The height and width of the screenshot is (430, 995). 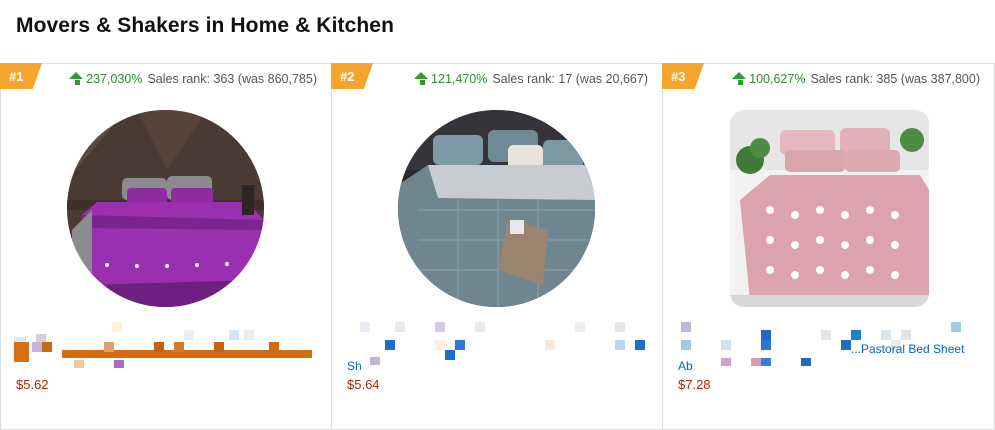 What do you see at coordinates (32, 384) in the screenshot?
I see `product-price: $5.62` at bounding box center [32, 384].